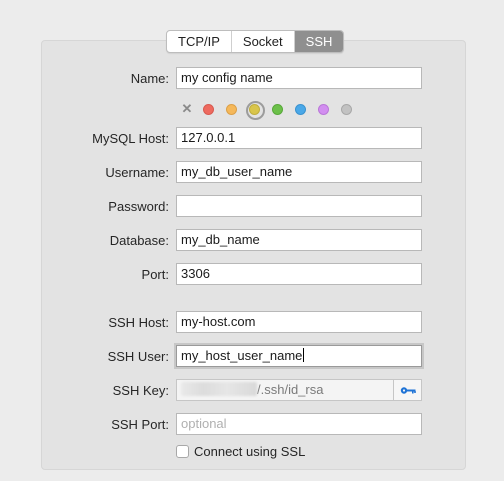 The width and height of the screenshot is (504, 481). Describe the element at coordinates (299, 172) in the screenshot. I see `username-field: my_db_user_name` at that location.